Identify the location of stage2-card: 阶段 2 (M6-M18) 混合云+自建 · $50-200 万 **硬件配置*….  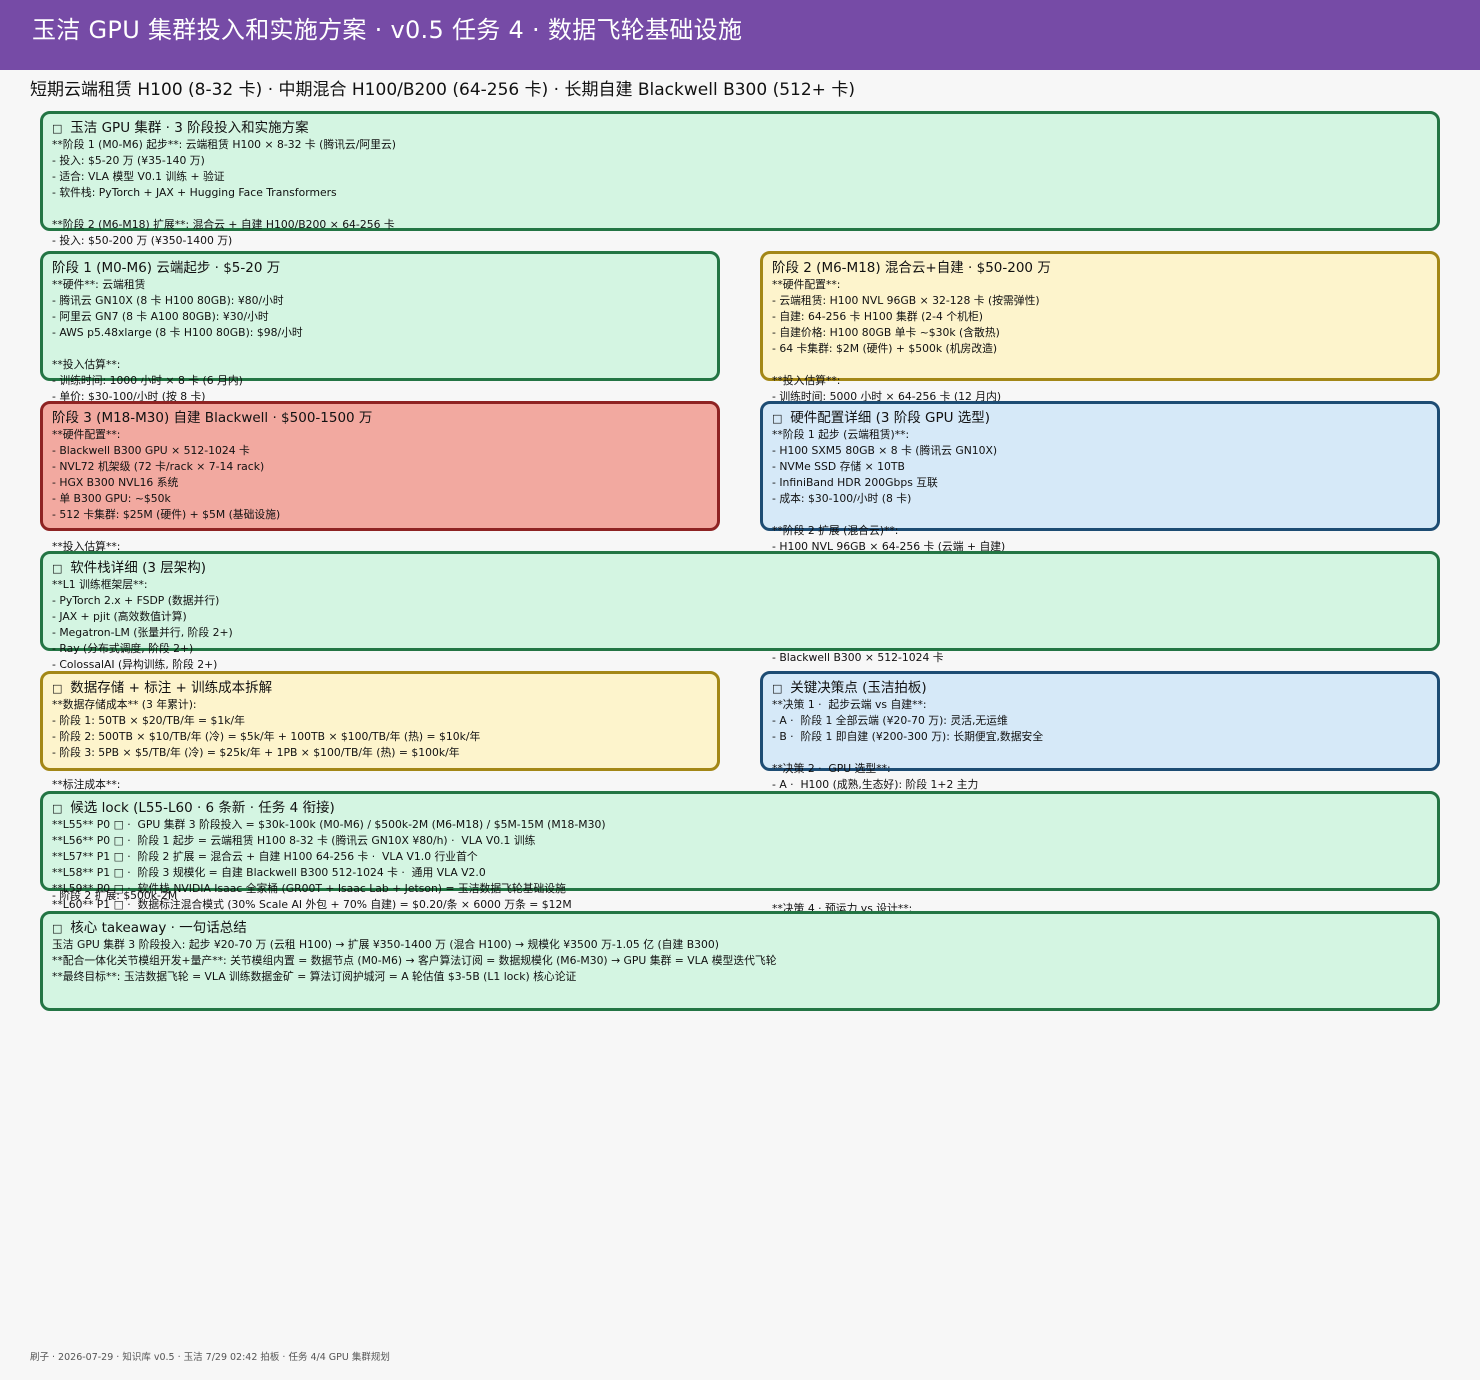
(1100, 327).